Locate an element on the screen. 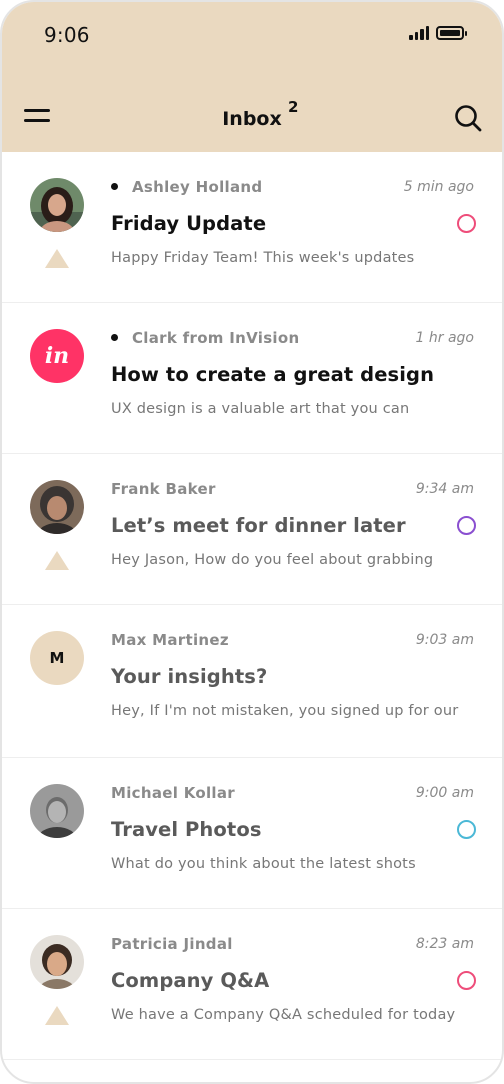 The image size is (504, 1084). sender-name: Michael Kollar is located at coordinates (173, 793).